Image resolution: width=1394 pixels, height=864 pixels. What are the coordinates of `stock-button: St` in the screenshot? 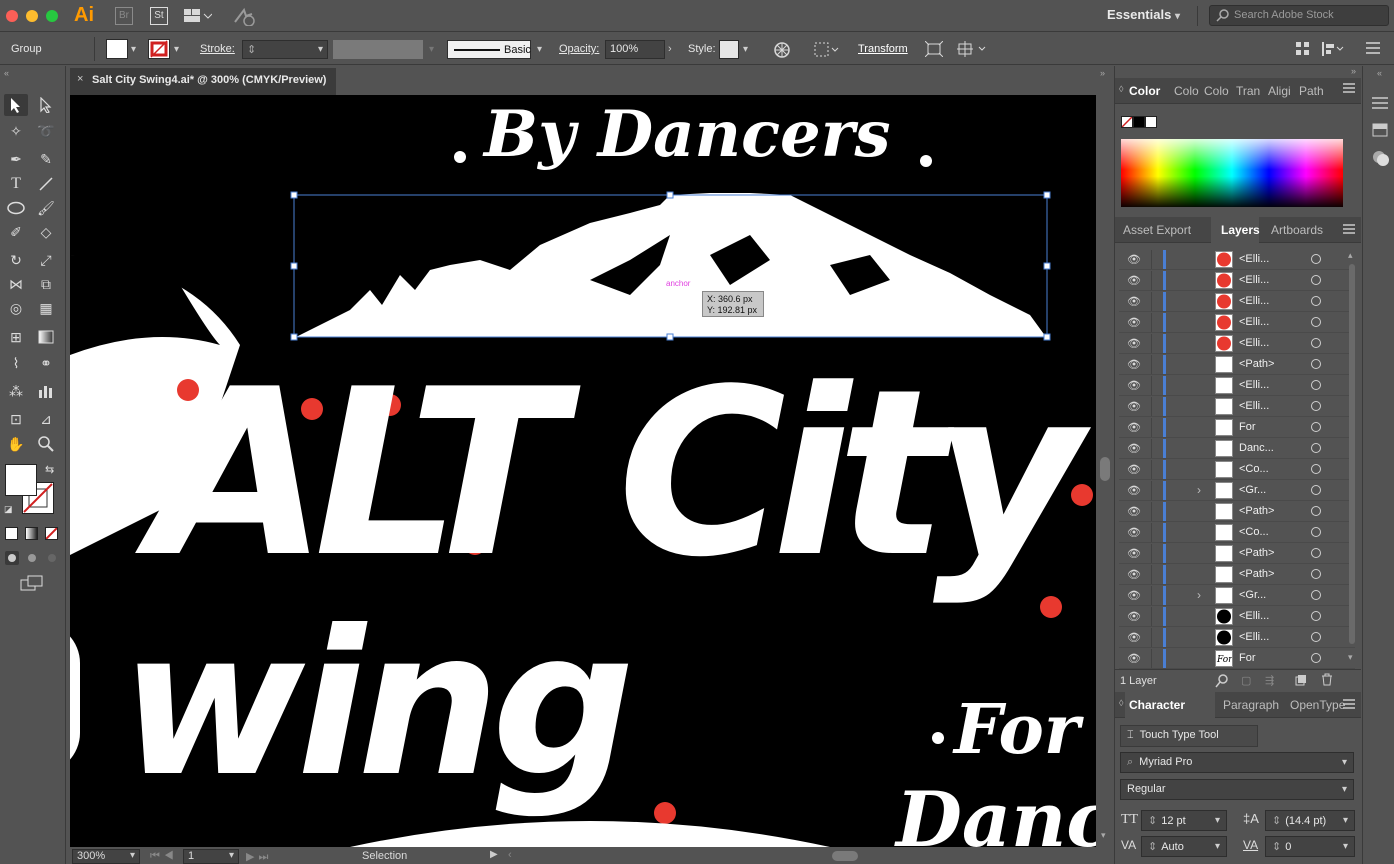 It's located at (159, 16).